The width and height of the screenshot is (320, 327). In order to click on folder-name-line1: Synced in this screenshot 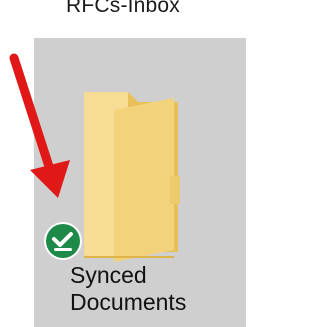, I will do `click(108, 275)`.